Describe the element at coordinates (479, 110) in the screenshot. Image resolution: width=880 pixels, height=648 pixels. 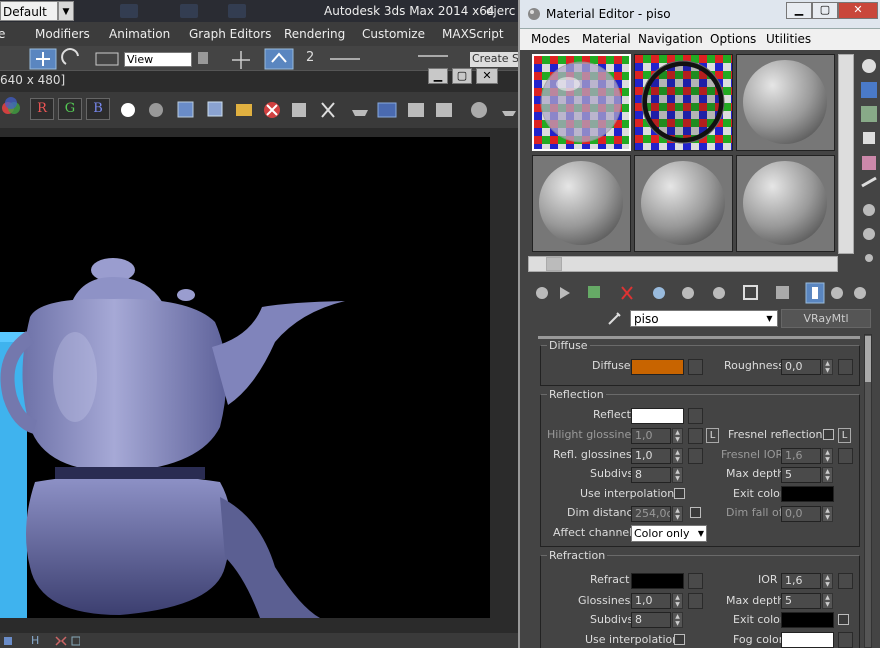
I see `stop-icon` at that location.